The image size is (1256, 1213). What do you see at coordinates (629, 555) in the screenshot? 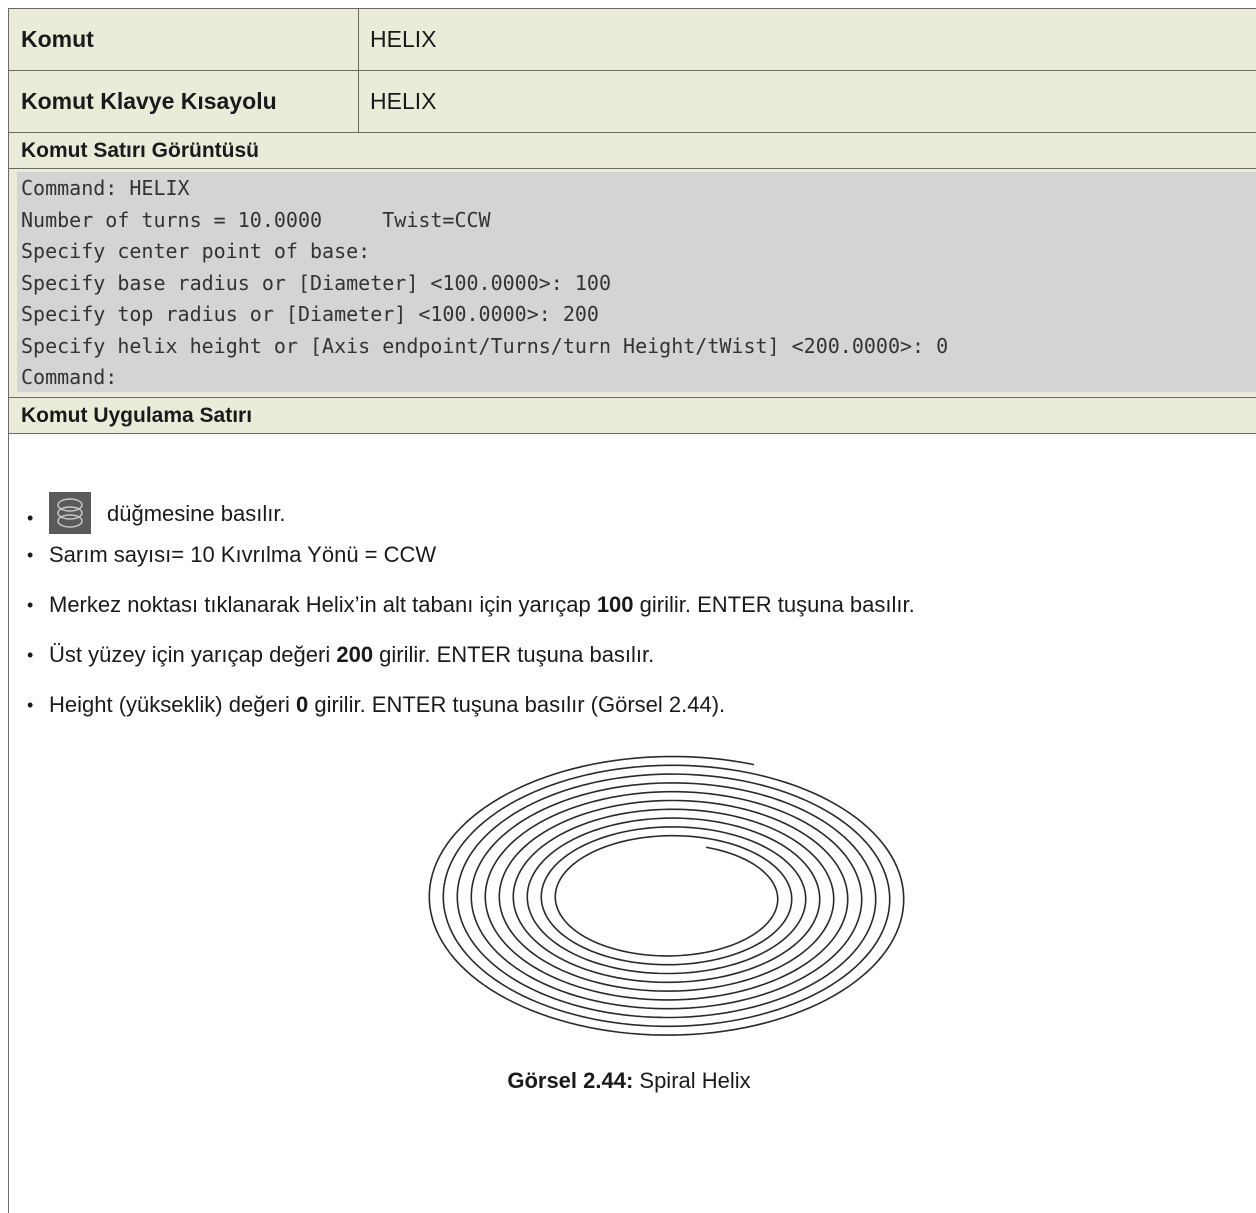
I see `list-item: • Sarım sayısı= 10 Kıvrılma Yönü = CCW` at bounding box center [629, 555].